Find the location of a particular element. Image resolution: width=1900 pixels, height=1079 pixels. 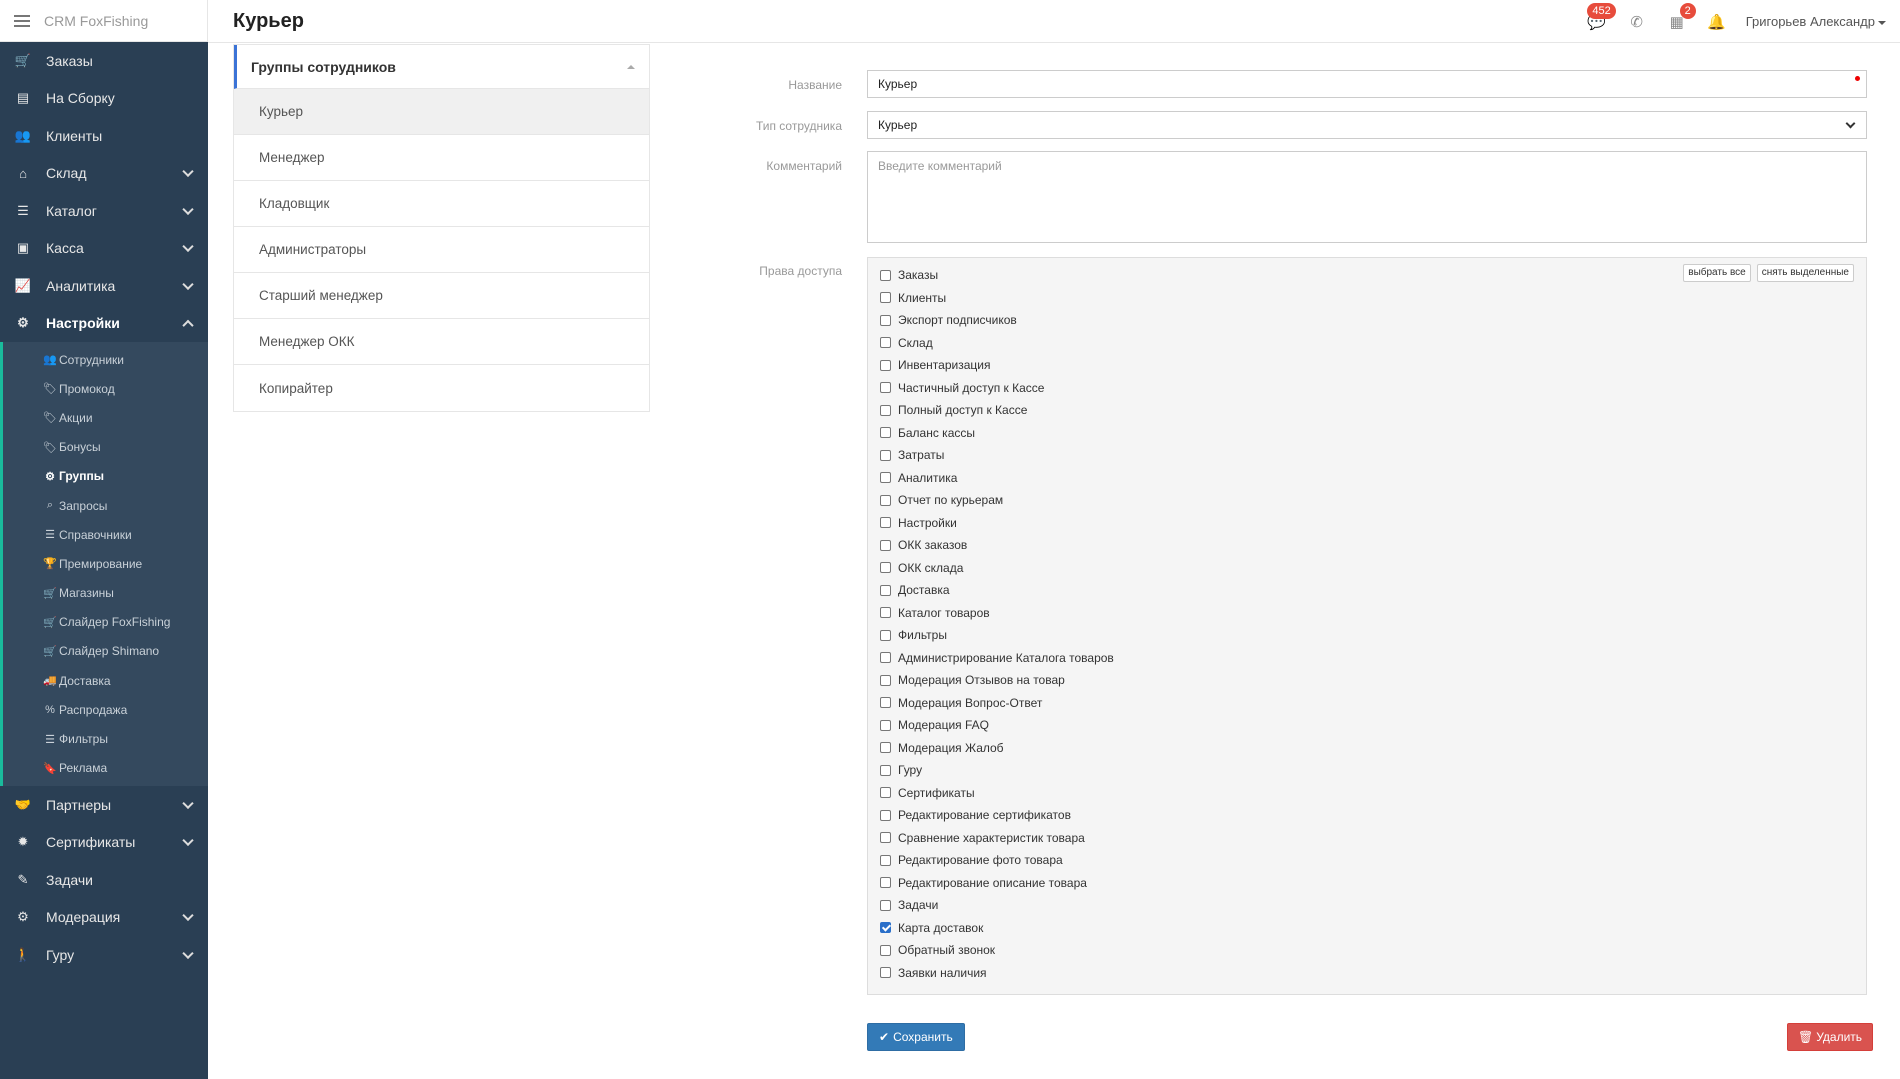

permission-item: Аналитика is located at coordinates (1367, 478).